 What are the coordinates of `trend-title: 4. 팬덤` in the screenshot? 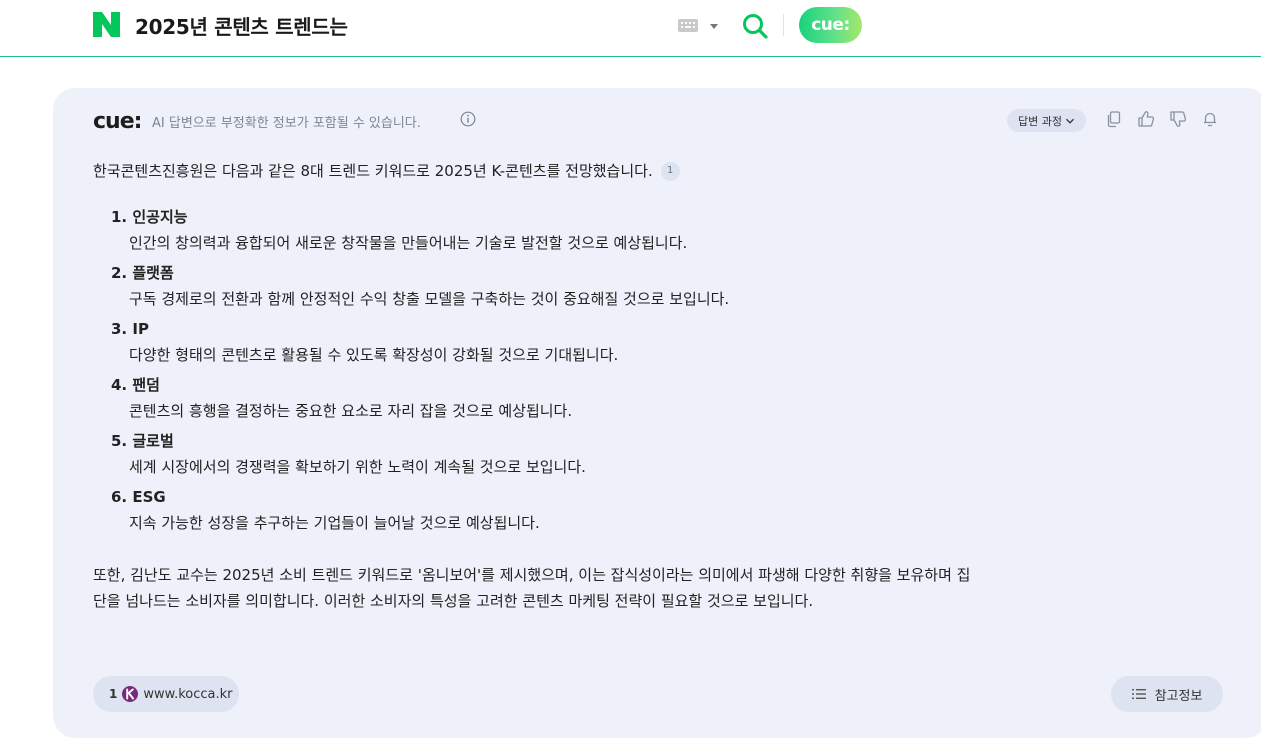 It's located at (135, 385).